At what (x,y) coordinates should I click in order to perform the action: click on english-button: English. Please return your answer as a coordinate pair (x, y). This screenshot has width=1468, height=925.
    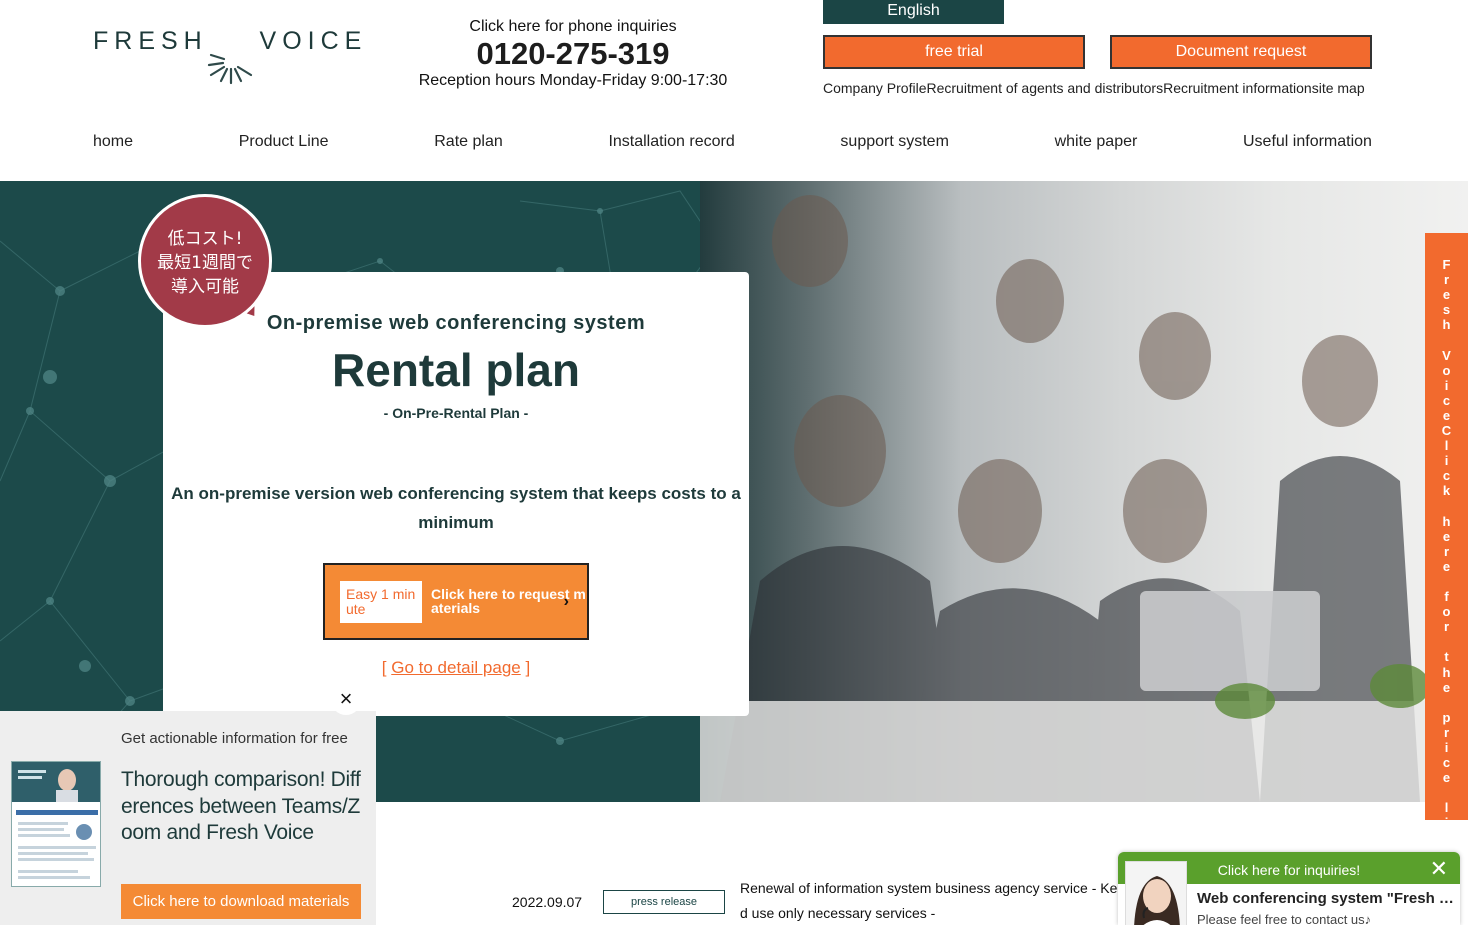
    Looking at the image, I should click on (913, 12).